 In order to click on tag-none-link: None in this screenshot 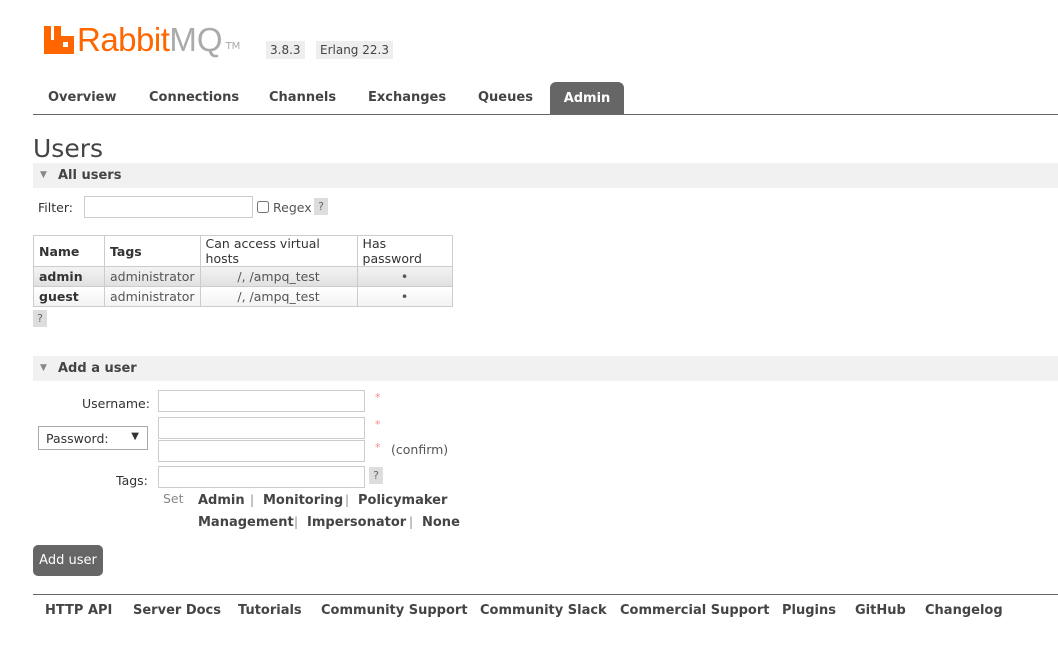, I will do `click(441, 522)`.